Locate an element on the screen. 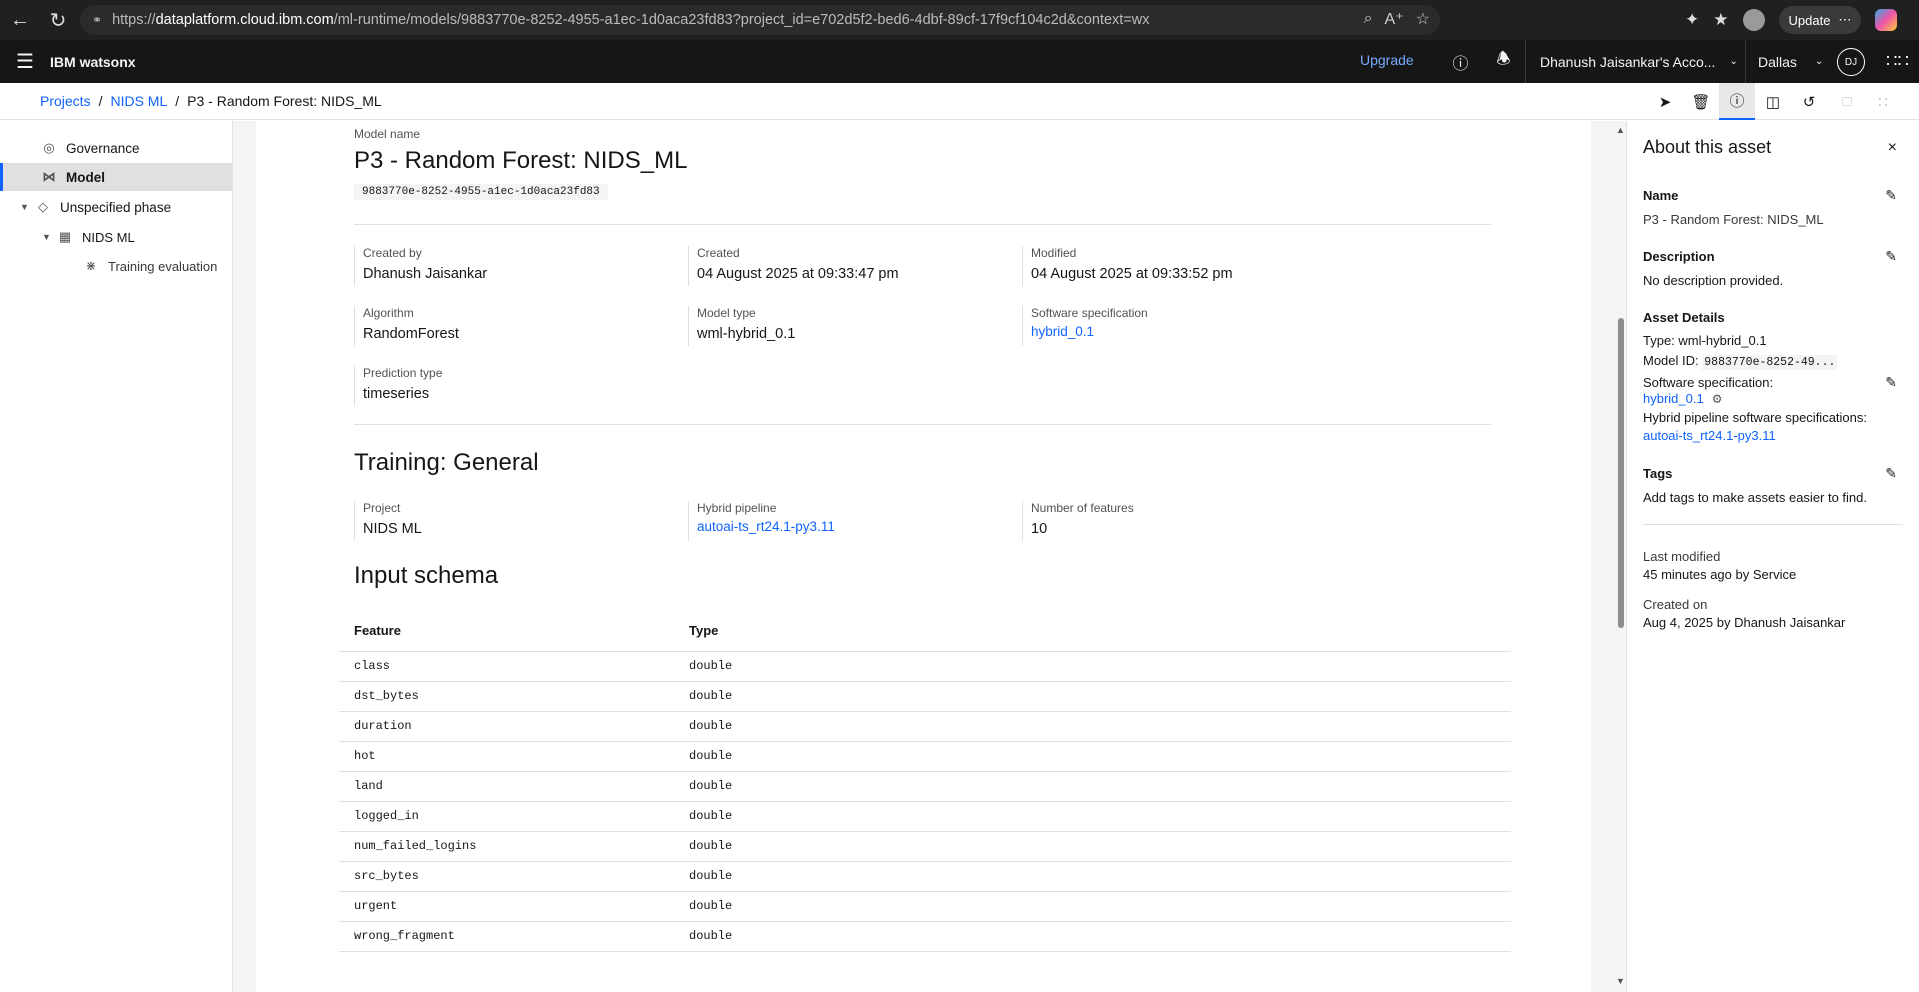  asset-description: No description provided. is located at coordinates (1713, 280).